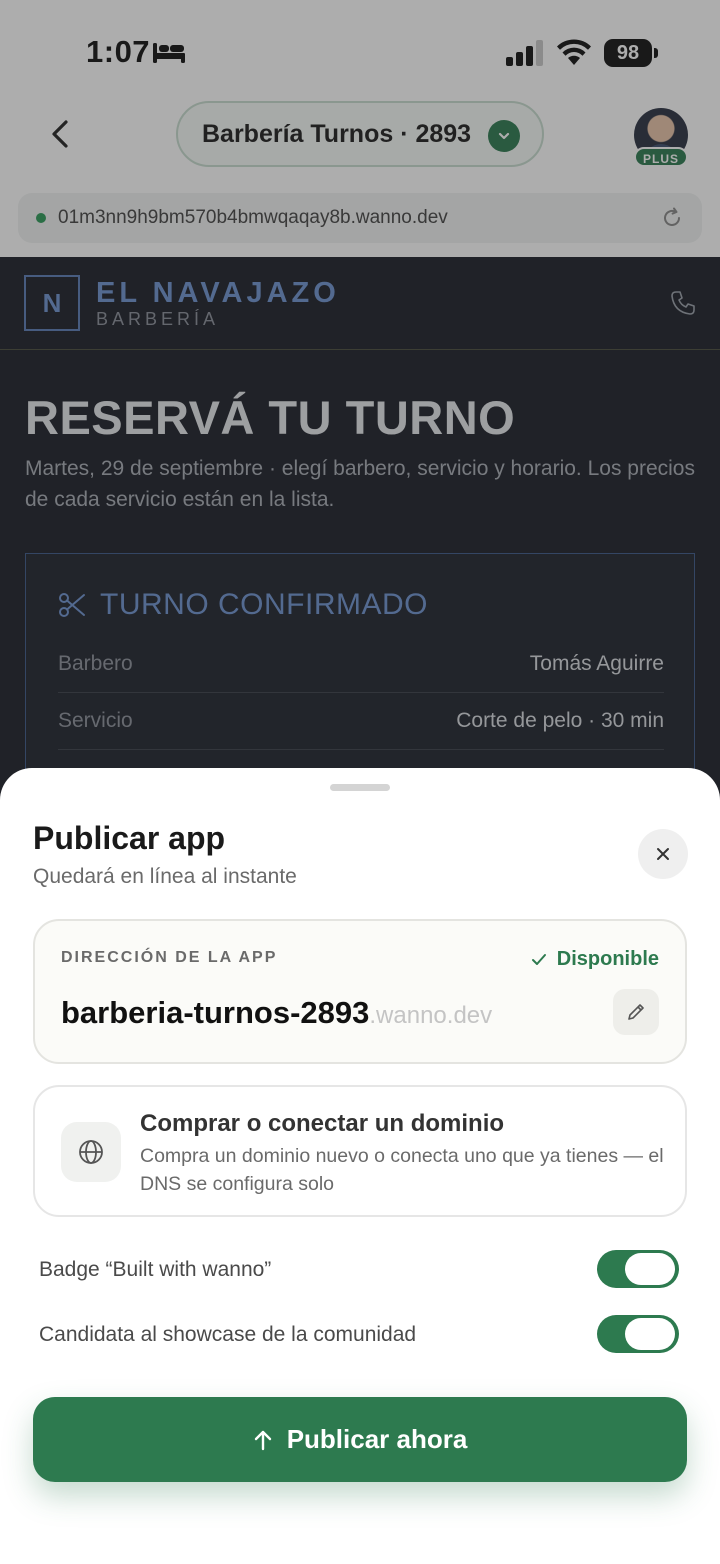  I want to click on showcase-toggle, so click(638, 1334).